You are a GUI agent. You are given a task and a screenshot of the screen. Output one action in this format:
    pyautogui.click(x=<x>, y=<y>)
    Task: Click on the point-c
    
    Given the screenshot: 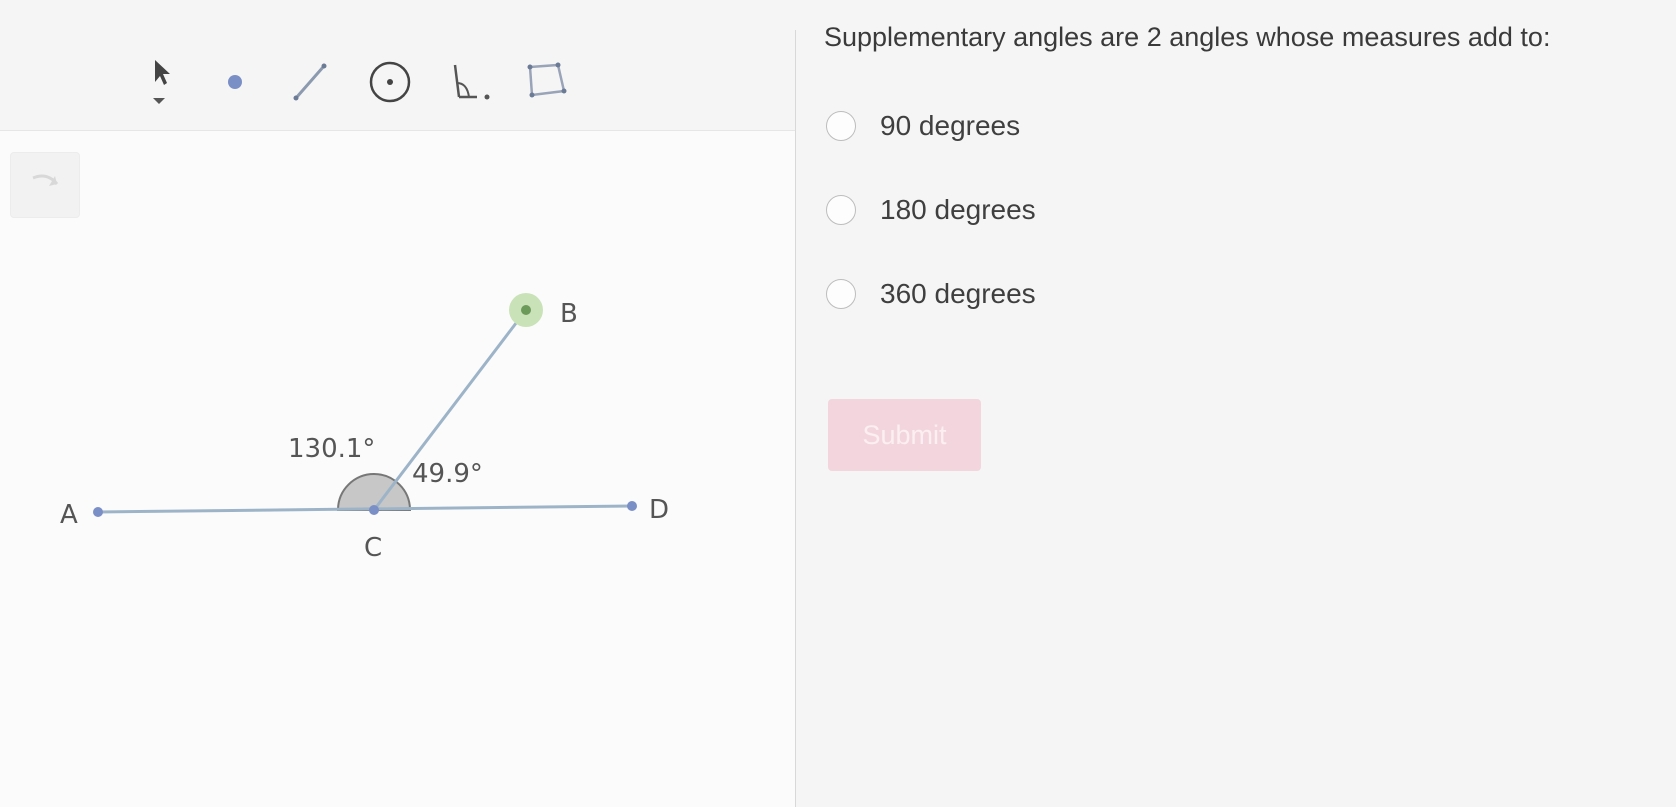 What is the action you would take?
    pyautogui.click(x=374, y=510)
    